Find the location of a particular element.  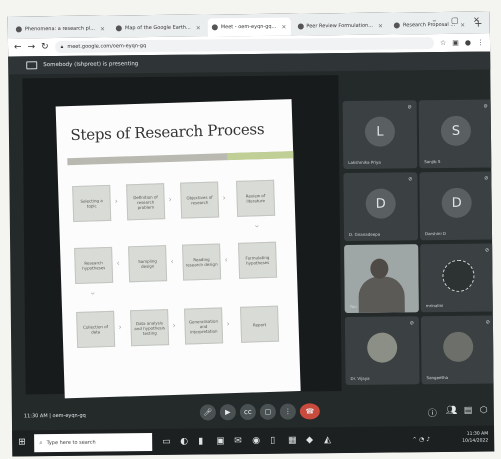

avatar: S is located at coordinates (456, 131).